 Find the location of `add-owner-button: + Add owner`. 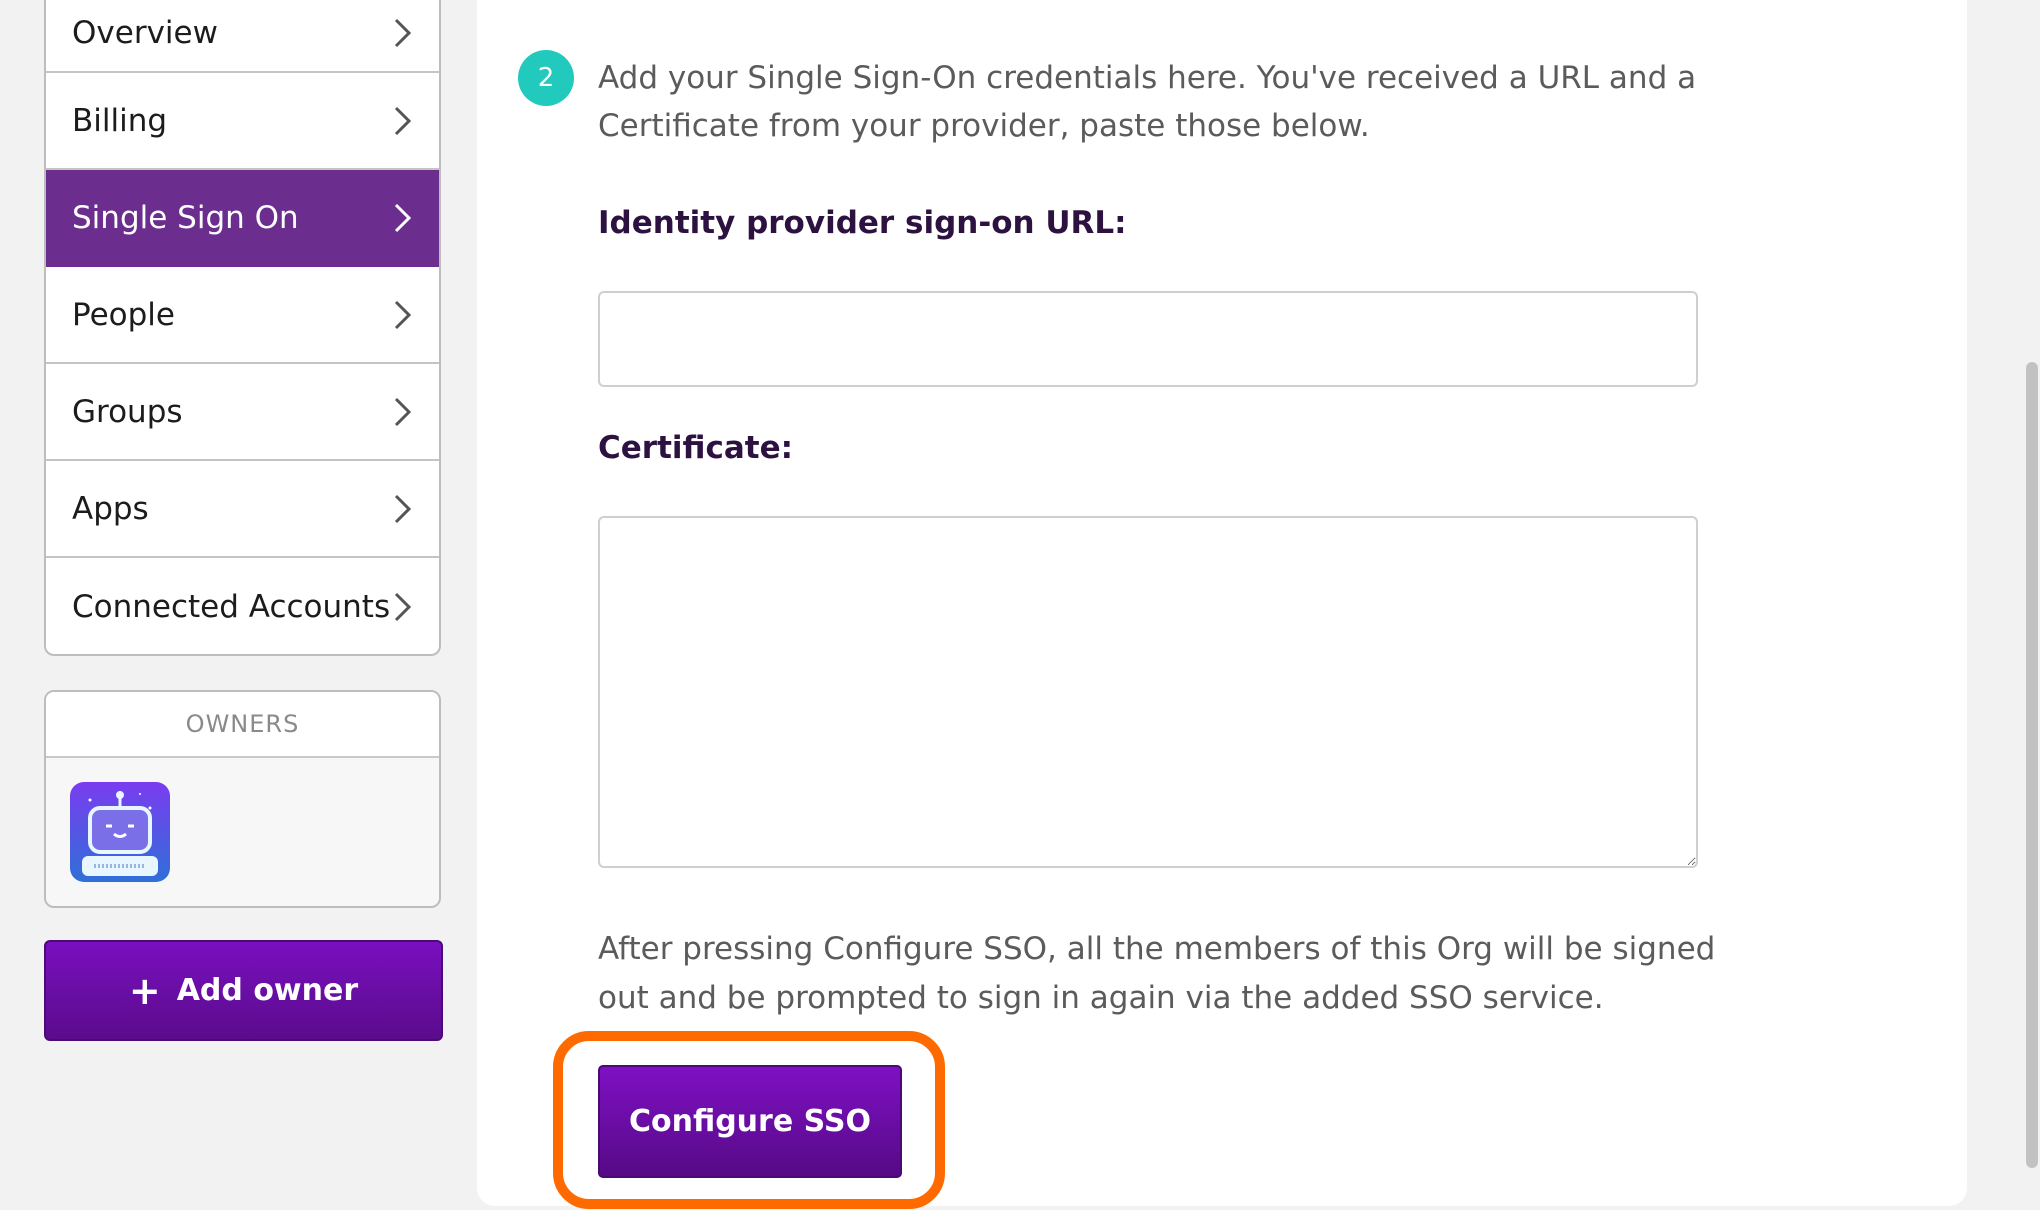

add-owner-button: + Add owner is located at coordinates (243, 990).